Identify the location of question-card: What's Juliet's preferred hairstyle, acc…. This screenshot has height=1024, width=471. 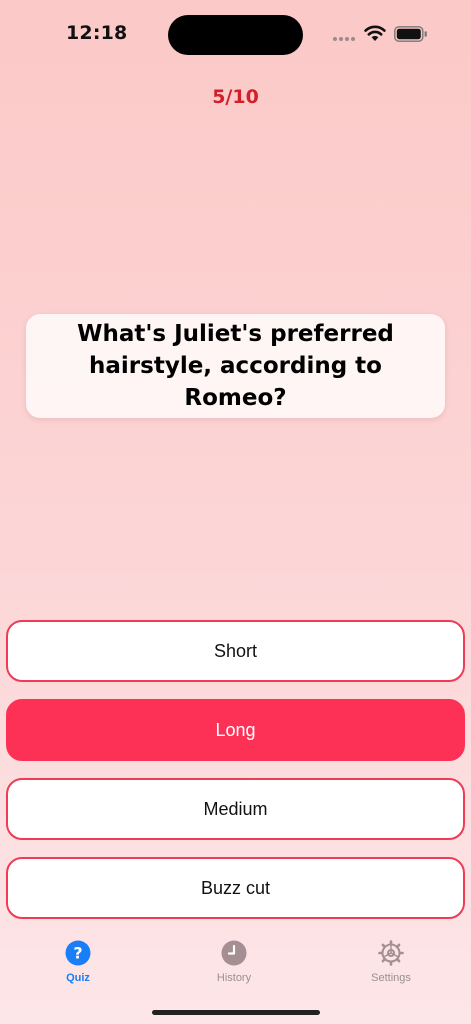
(235, 366).